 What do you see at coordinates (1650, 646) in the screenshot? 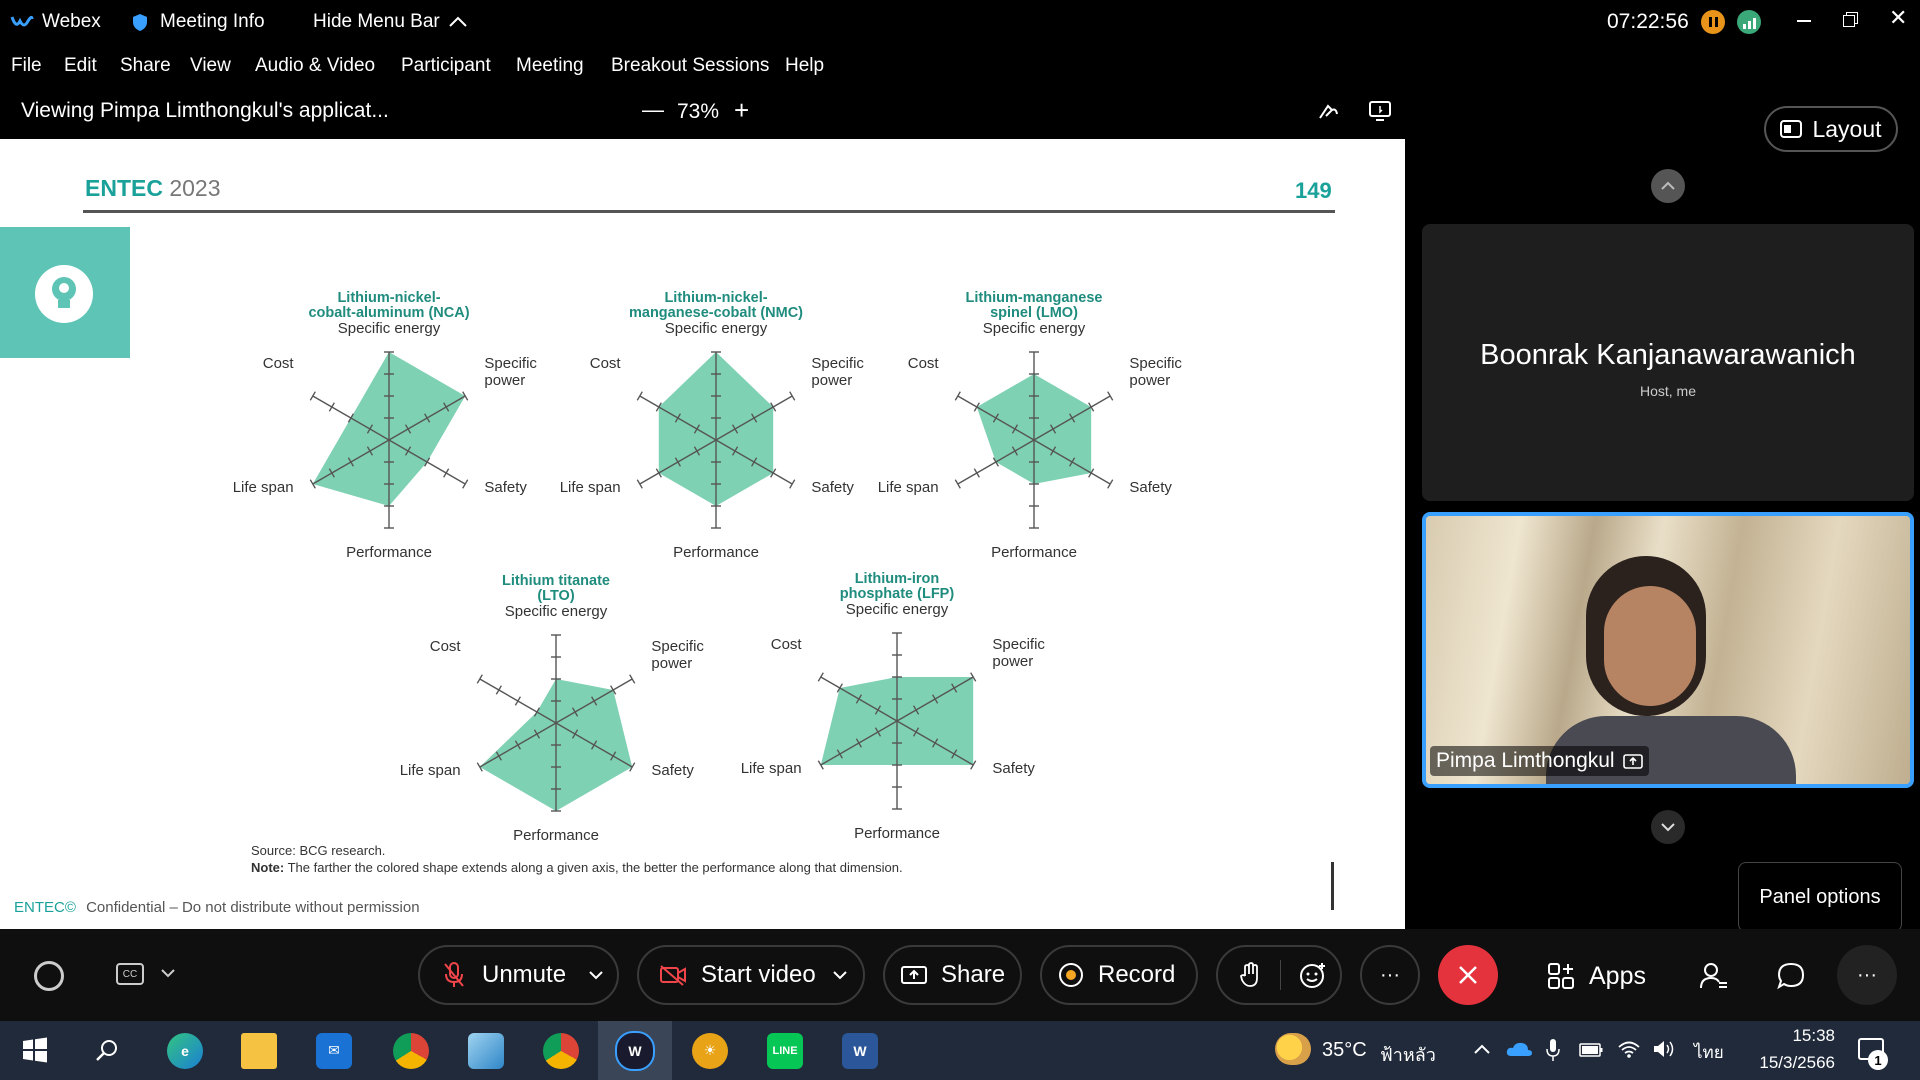
I see `participant-face` at bounding box center [1650, 646].